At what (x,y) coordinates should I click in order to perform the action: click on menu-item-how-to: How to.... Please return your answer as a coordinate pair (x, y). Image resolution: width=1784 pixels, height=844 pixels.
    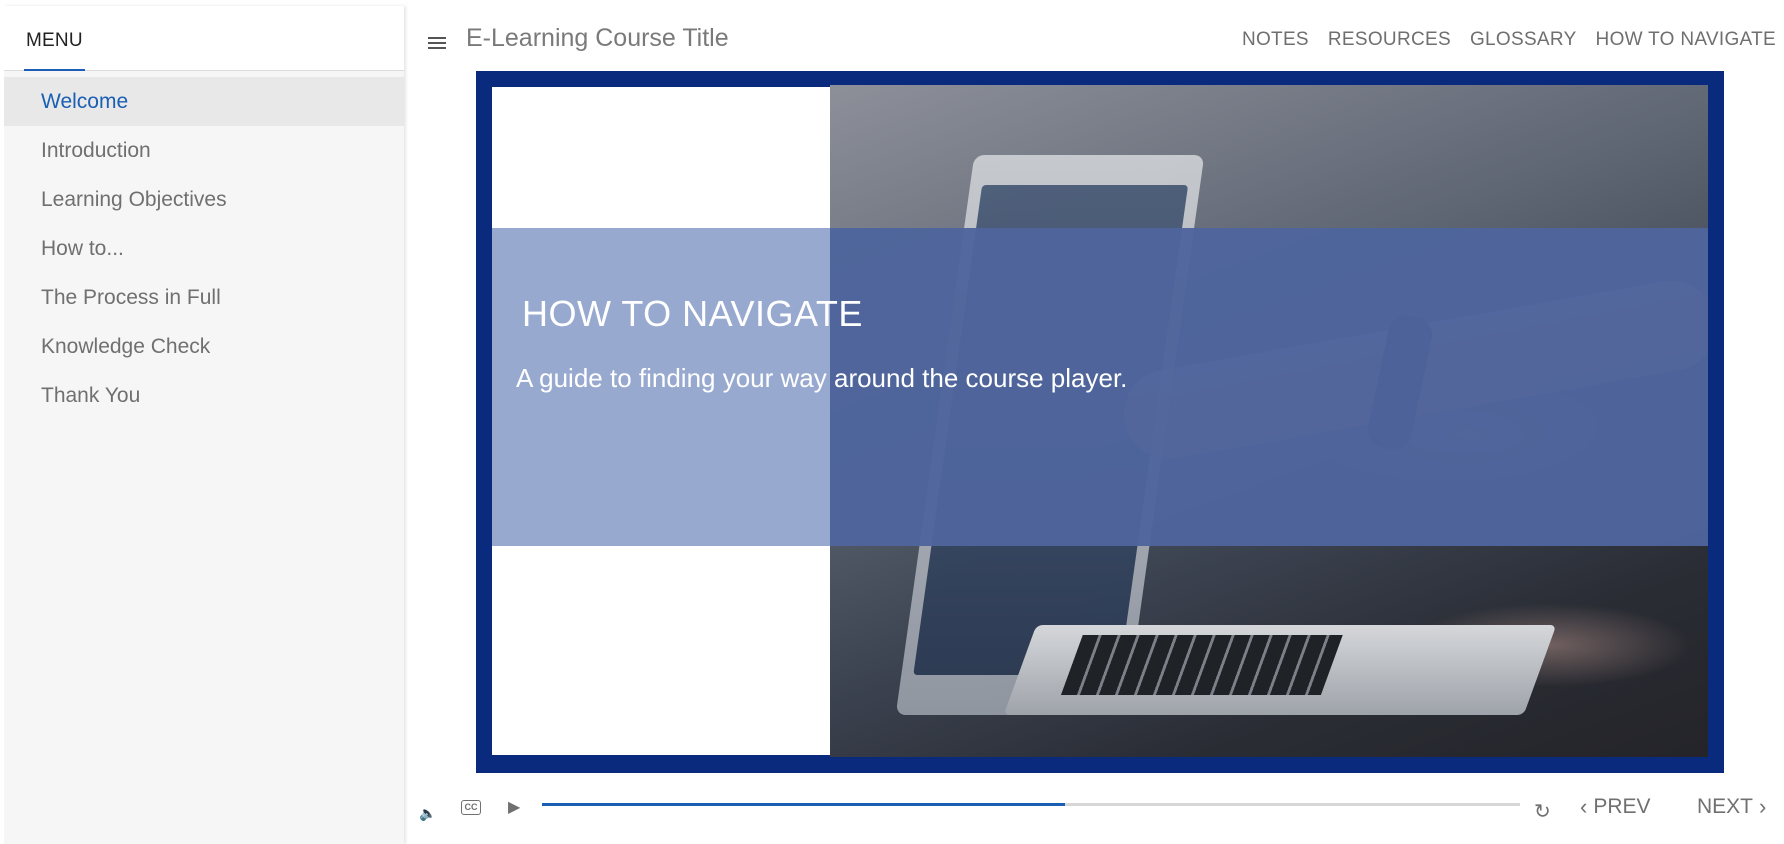
    Looking at the image, I should click on (204, 248).